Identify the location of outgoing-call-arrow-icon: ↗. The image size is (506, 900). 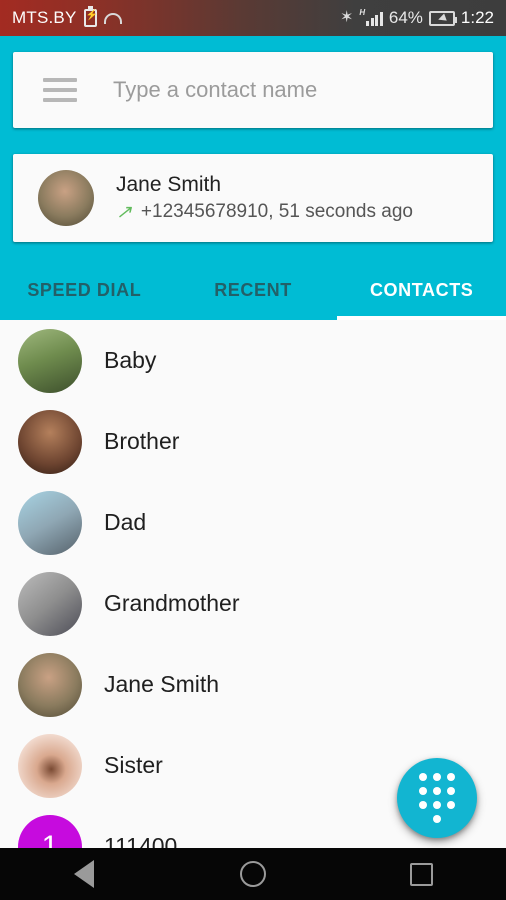
(124, 212).